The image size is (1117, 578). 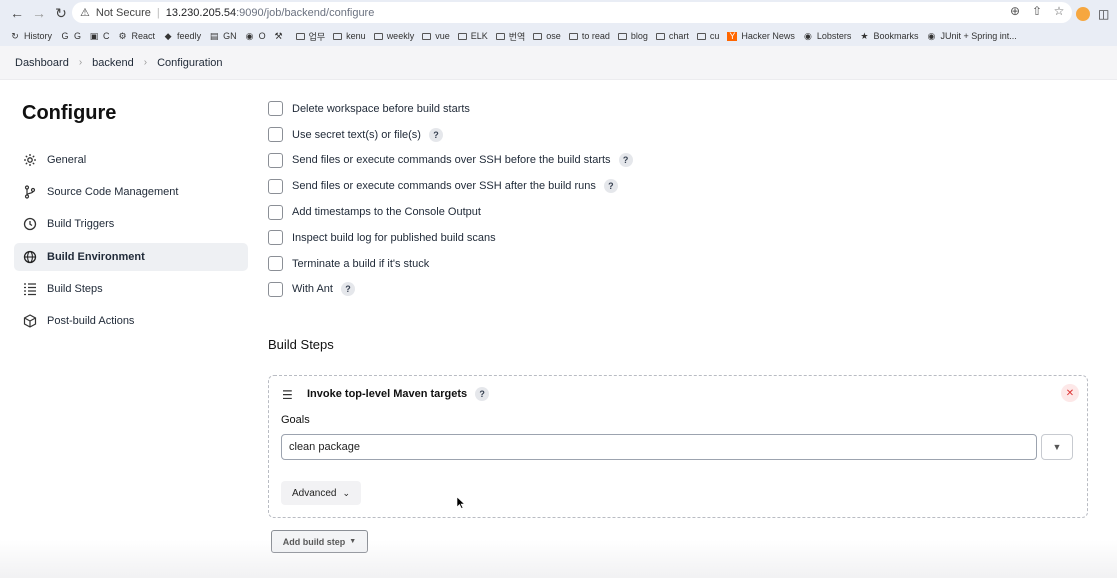 What do you see at coordinates (131, 192) in the screenshot?
I see `sidebar-item-source-code-management: Source Code Management` at bounding box center [131, 192].